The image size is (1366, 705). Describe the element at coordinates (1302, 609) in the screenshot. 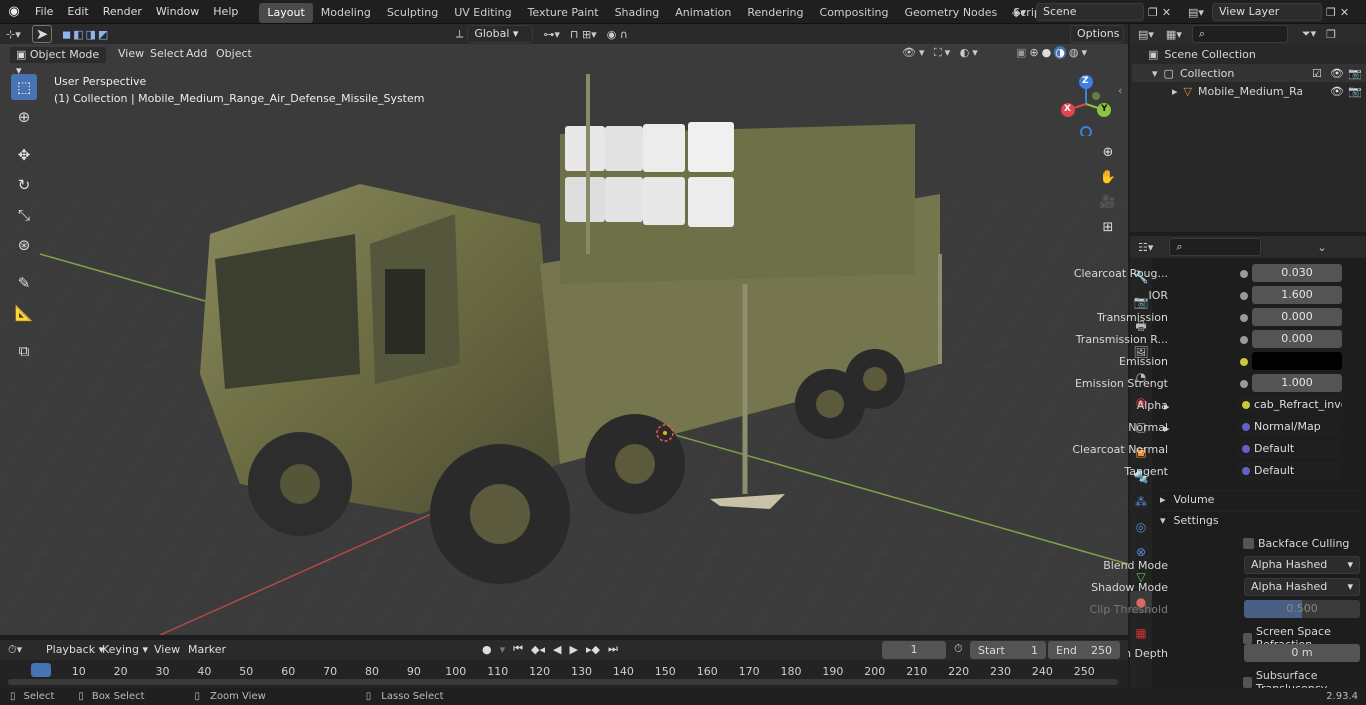

I see `clip-threshold-slider: 0.500` at that location.